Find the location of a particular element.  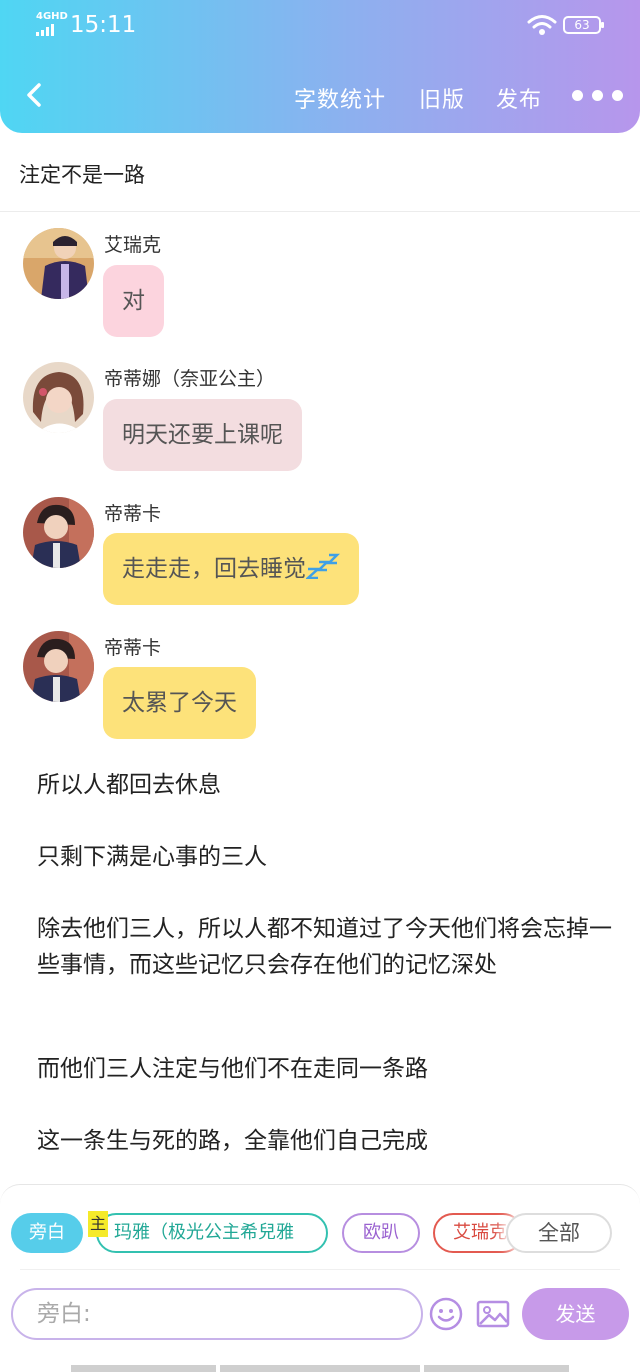

top-header: 4GHD 15:11 63 字数统计 旧版 发布 is located at coordinates (320, 66).